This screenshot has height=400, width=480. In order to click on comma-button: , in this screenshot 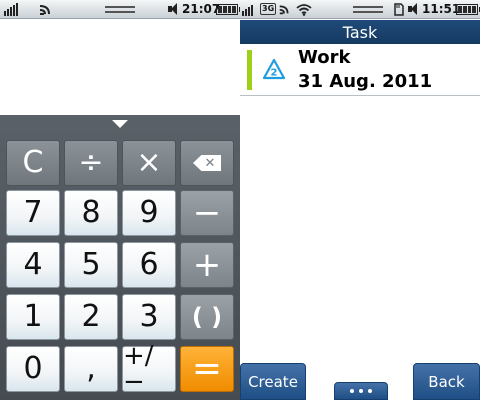, I will do `click(91, 369)`.